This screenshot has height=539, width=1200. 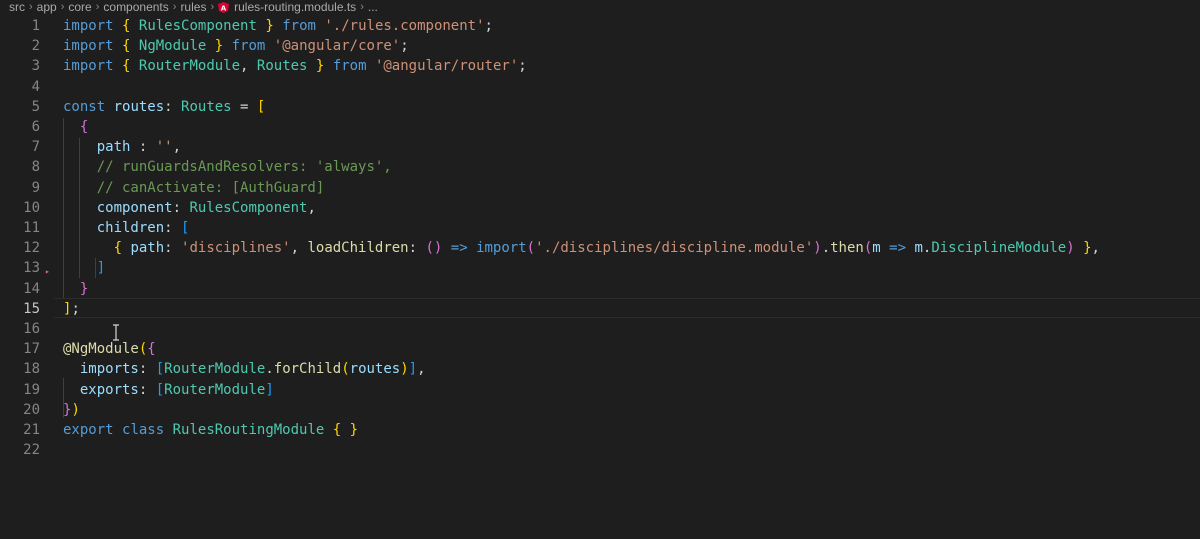 I want to click on line-number: 4, so click(x=35, y=86).